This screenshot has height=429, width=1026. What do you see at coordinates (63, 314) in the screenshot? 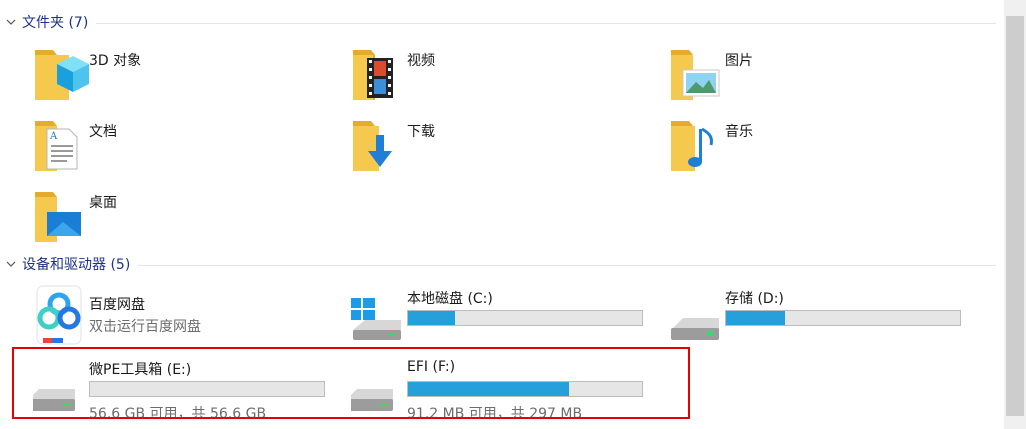
I see `baidu-netdisk-icon` at bounding box center [63, 314].